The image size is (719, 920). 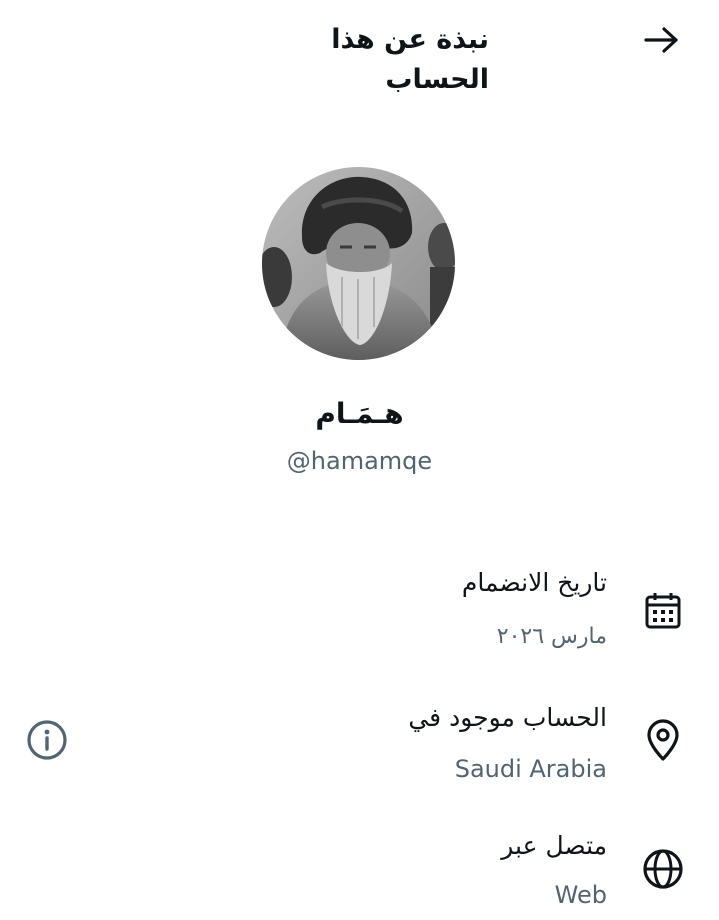 I want to click on arrow-right-icon, so click(x=661, y=40).